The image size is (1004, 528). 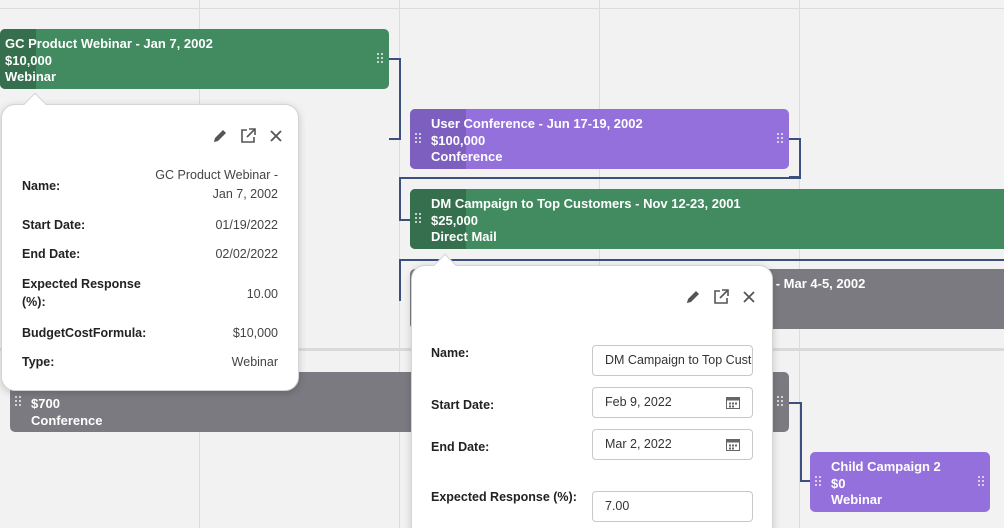 I want to click on type-value: Webinar, so click(x=254, y=362).